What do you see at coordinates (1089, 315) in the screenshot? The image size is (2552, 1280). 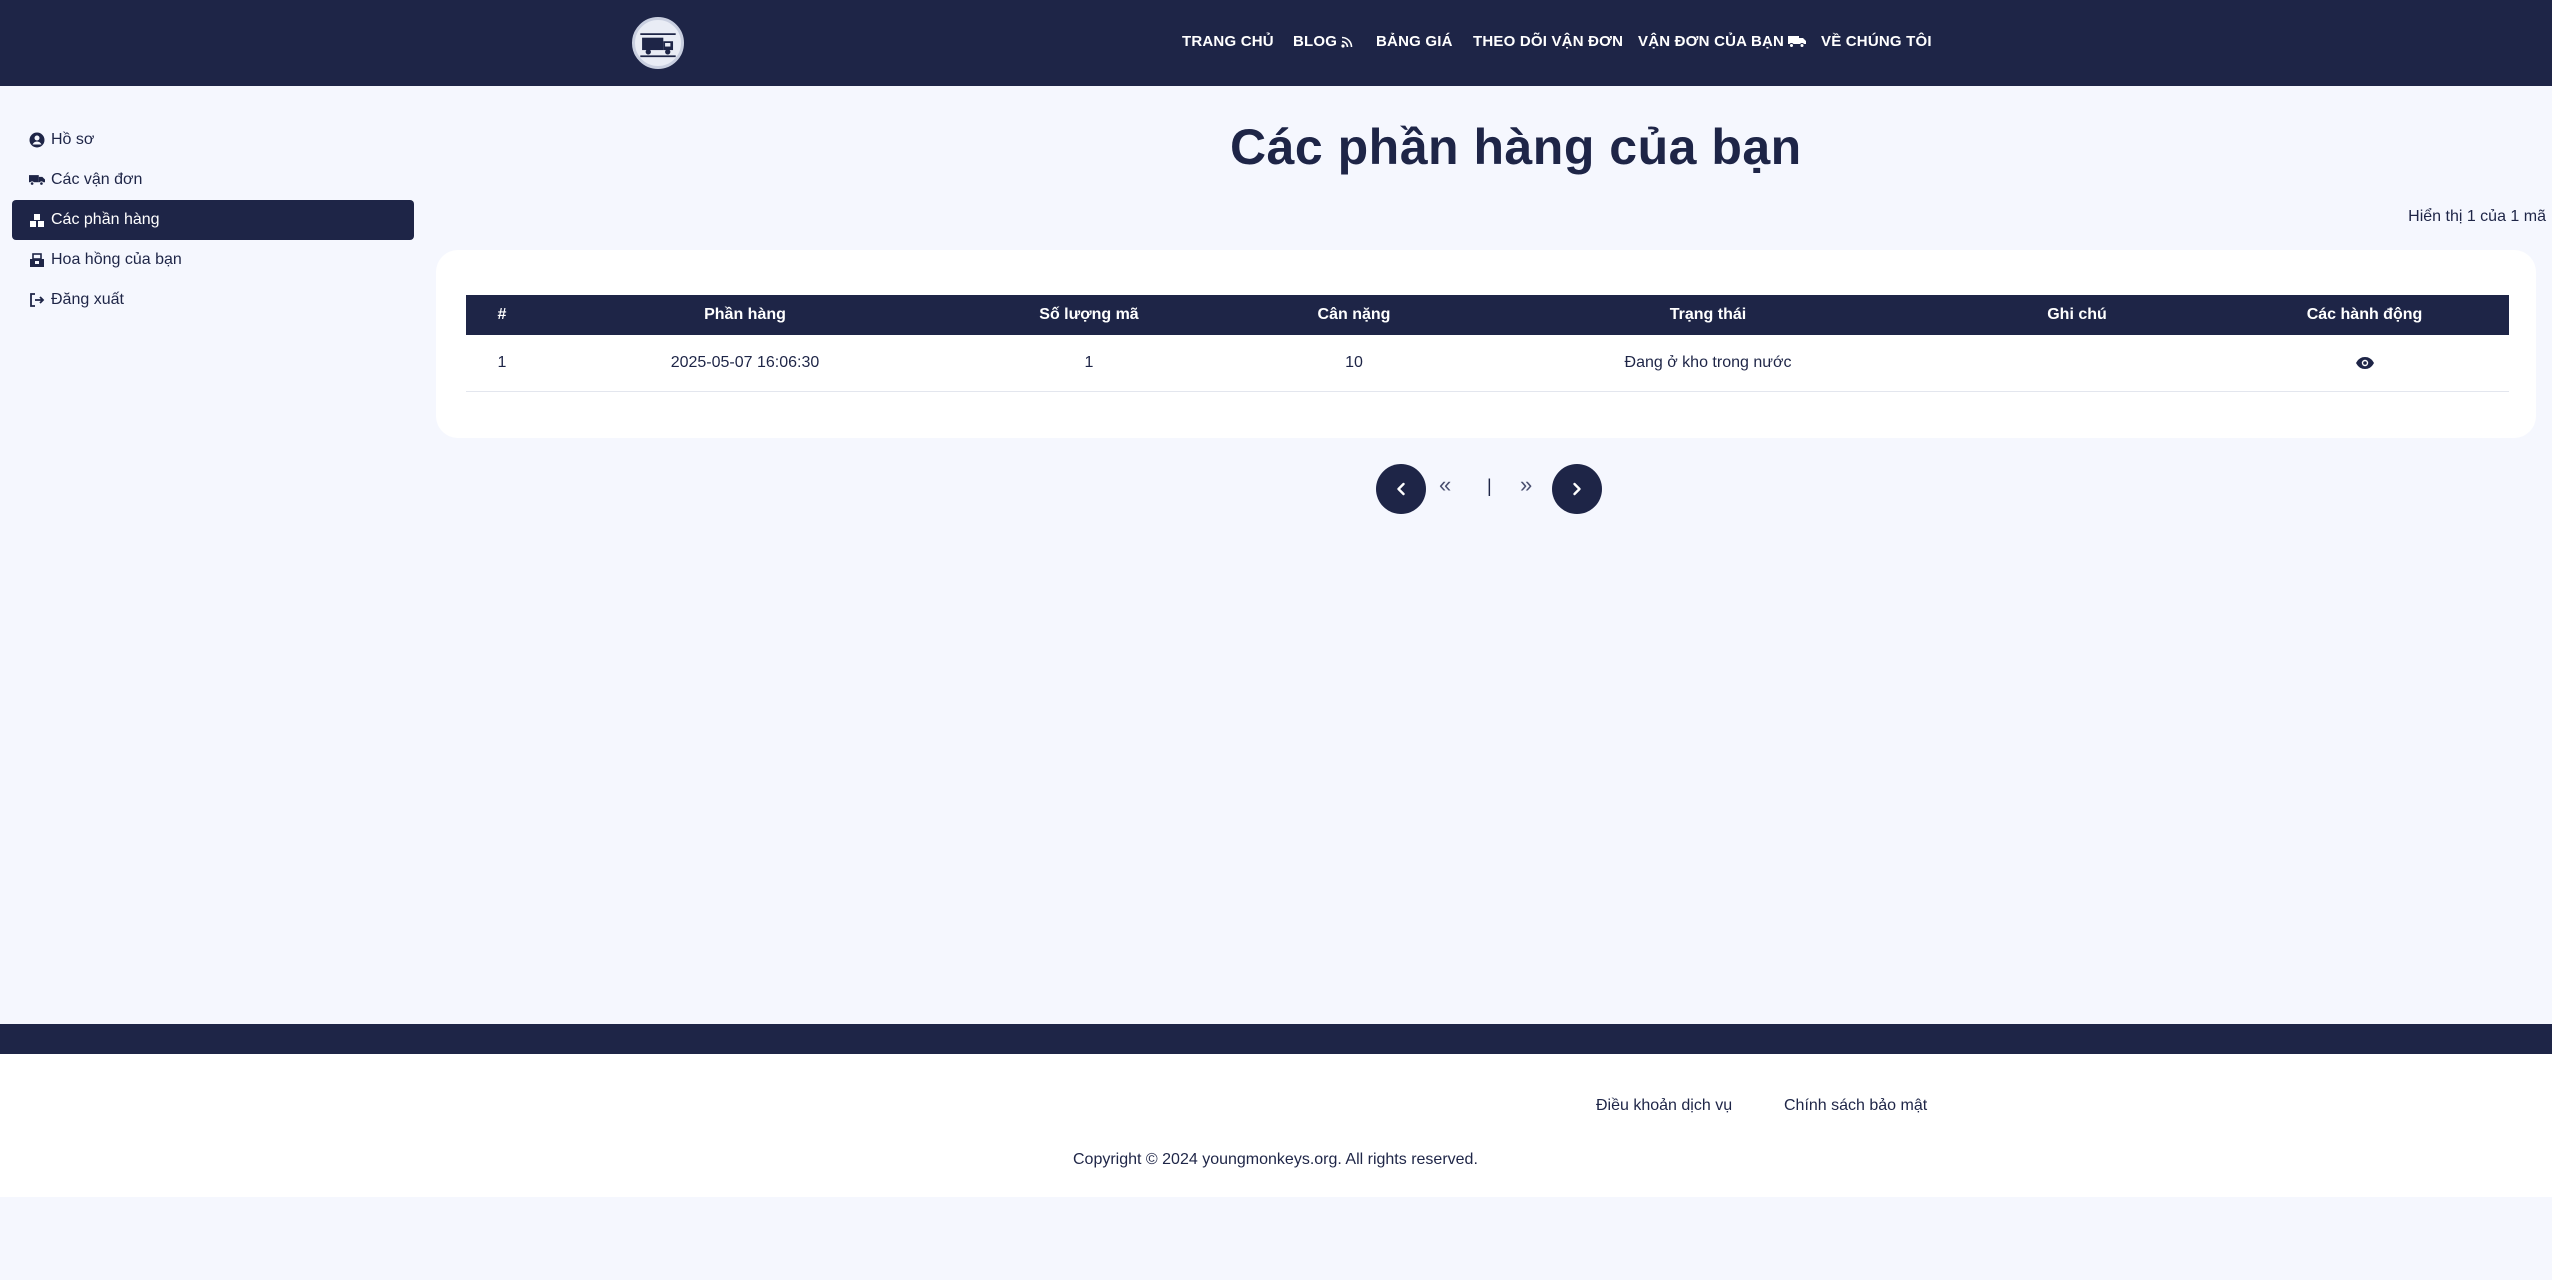 I see `col-header-code-count: Số lượng mã` at bounding box center [1089, 315].